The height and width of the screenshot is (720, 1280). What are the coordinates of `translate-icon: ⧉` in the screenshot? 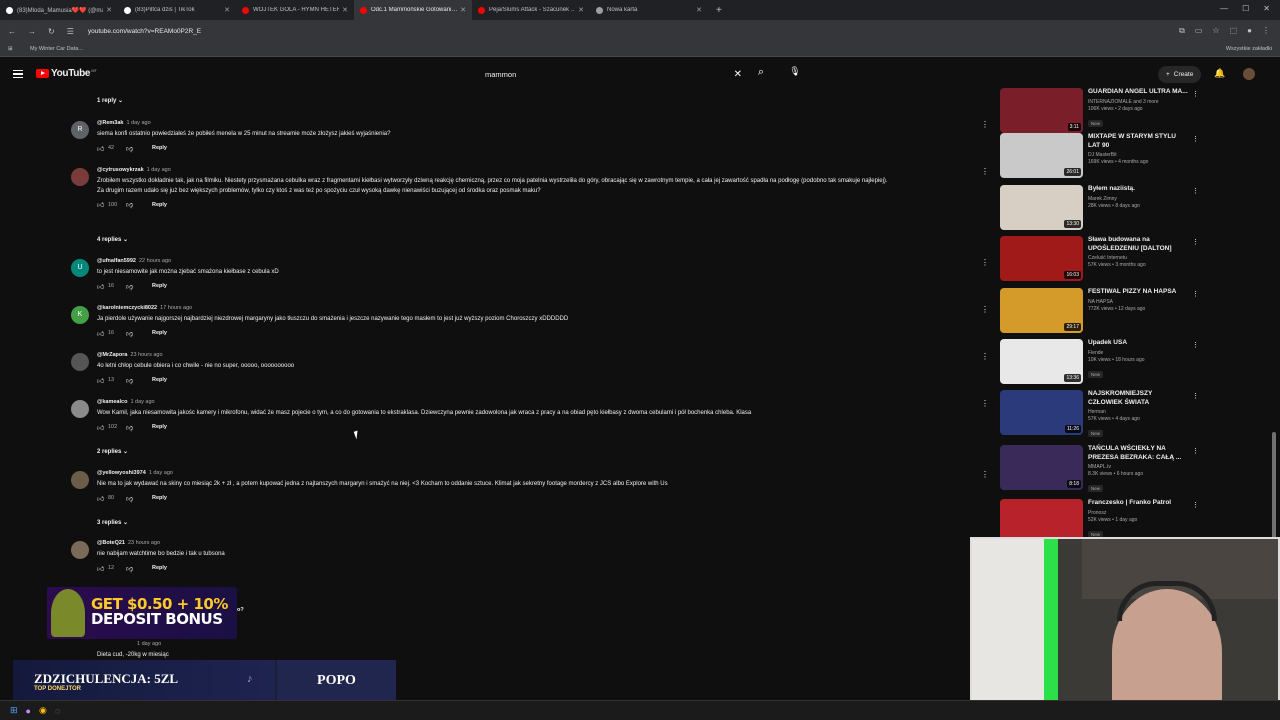 It's located at (1182, 31).